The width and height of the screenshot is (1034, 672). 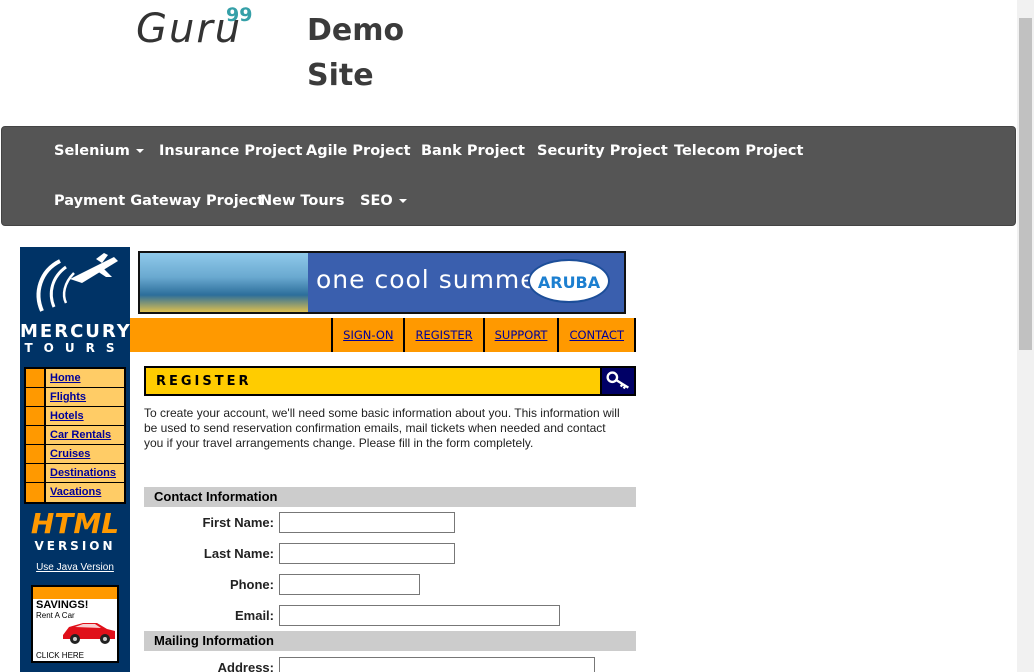 I want to click on top-nav-sign-on: SIGN-ON, so click(x=367, y=335).